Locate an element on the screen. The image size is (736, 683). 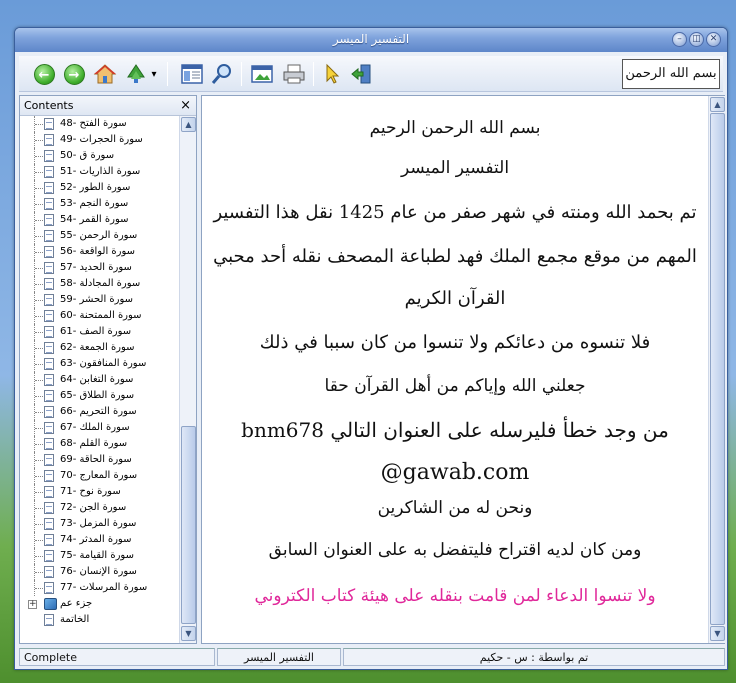
exit-door-icon is located at coordinates (361, 74).